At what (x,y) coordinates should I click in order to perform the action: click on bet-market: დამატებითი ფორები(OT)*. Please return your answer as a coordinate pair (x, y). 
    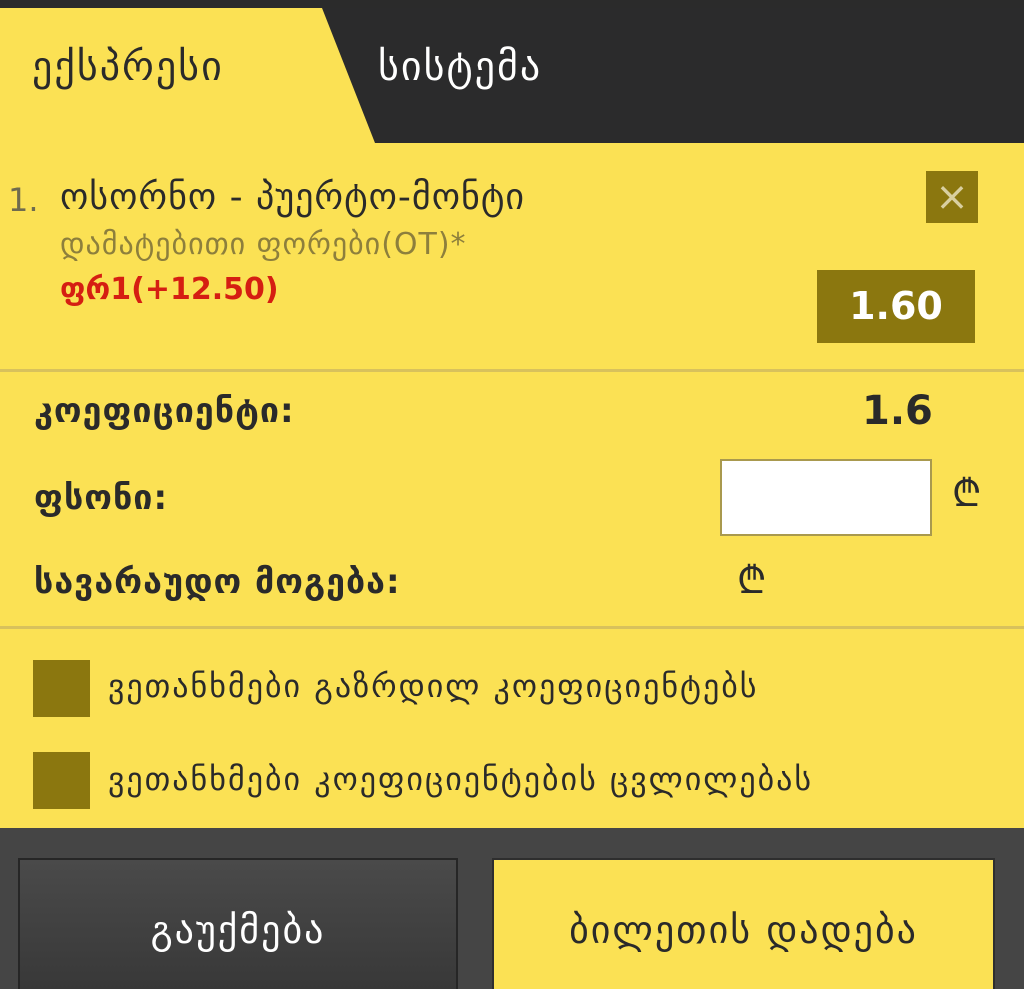
    Looking at the image, I should click on (263, 244).